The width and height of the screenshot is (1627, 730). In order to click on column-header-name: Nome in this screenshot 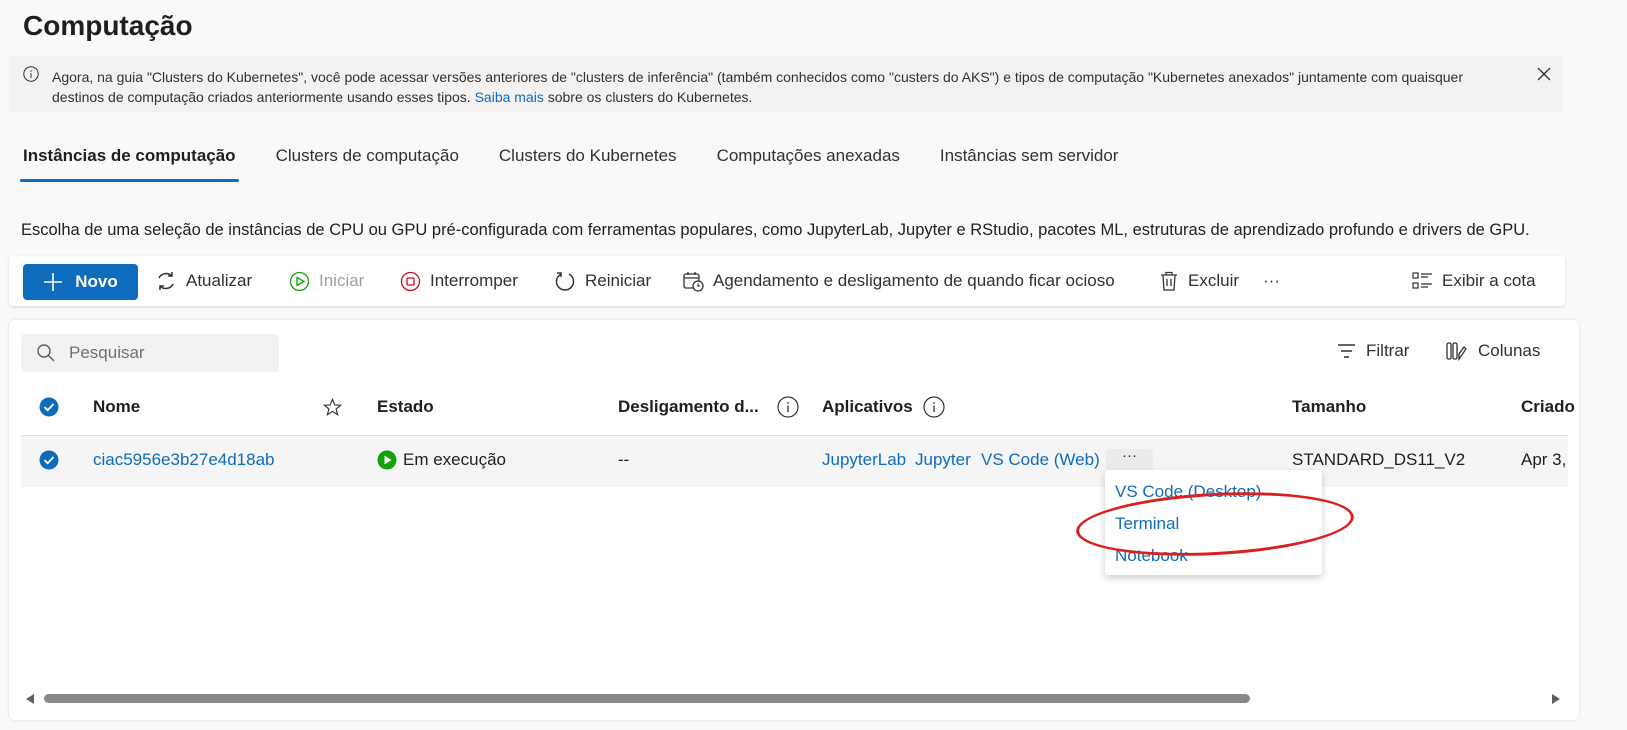, I will do `click(116, 407)`.